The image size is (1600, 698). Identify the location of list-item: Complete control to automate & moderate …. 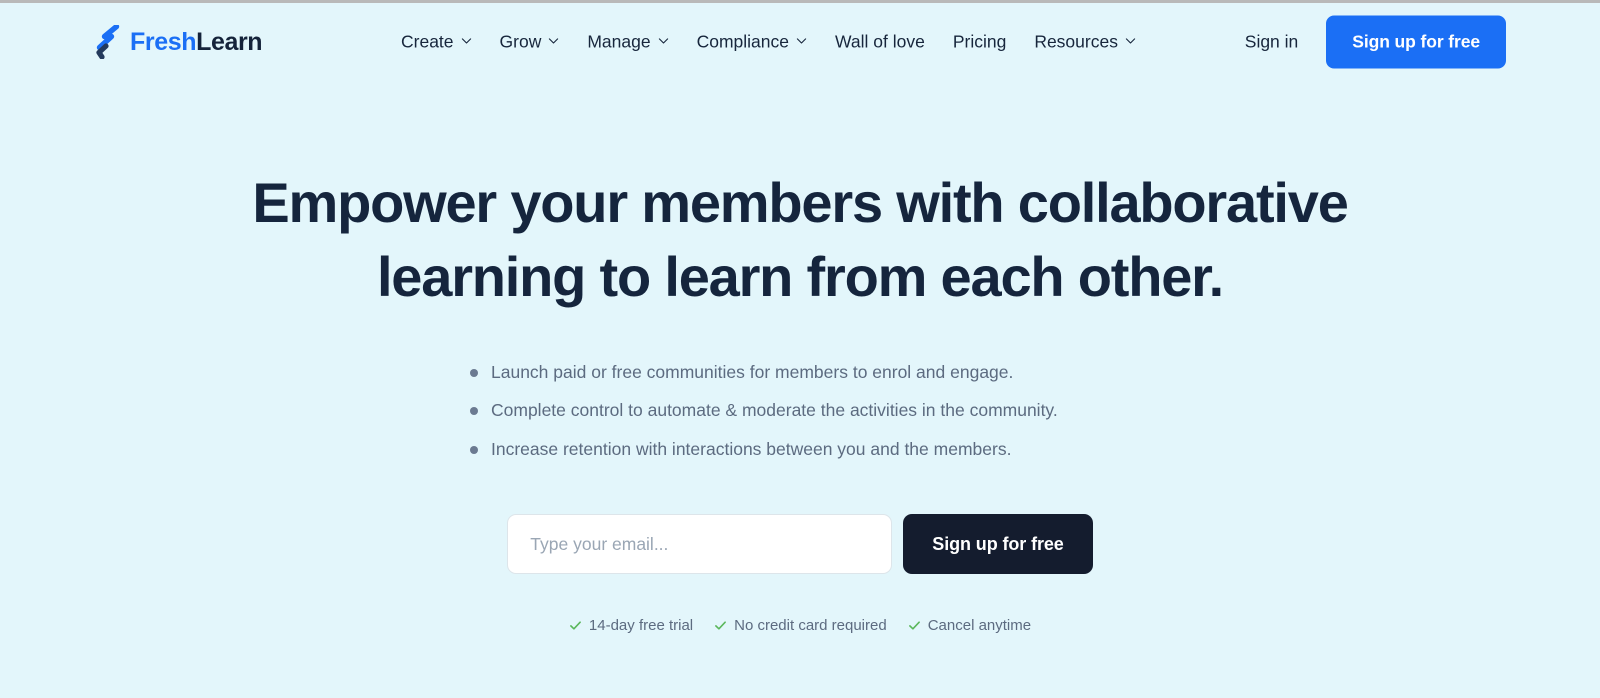
(800, 411).